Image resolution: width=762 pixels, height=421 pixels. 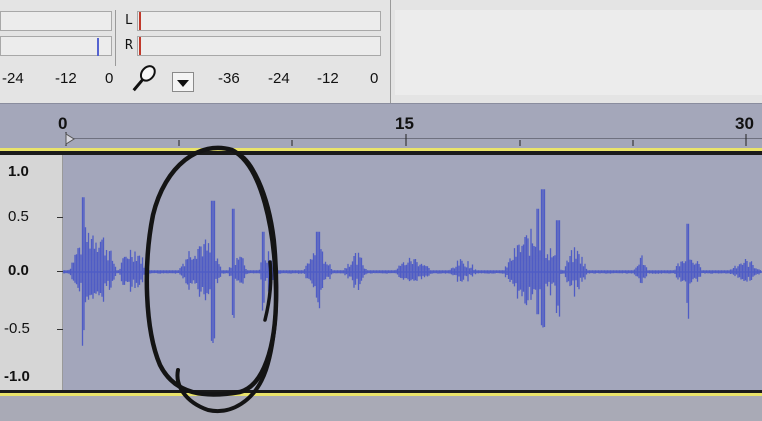 What do you see at coordinates (115, 38) in the screenshot?
I see `meter-divider` at bounding box center [115, 38].